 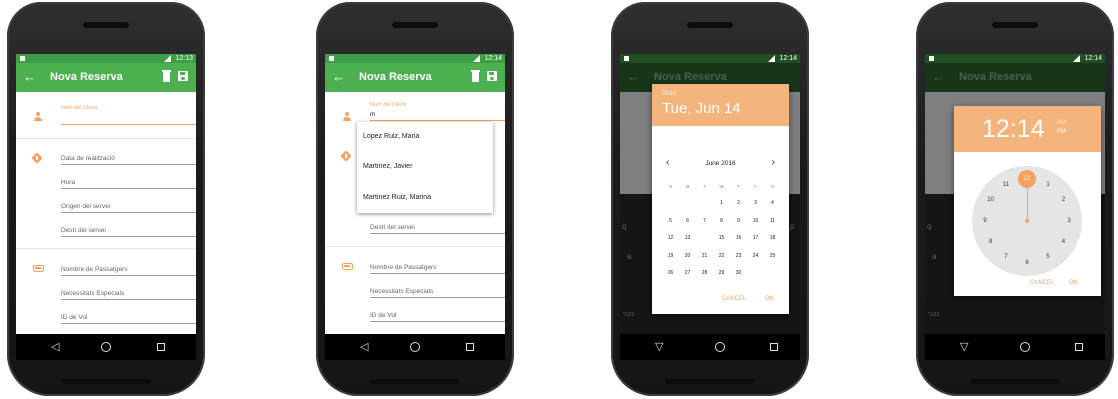 What do you see at coordinates (704, 238) in the screenshot?
I see `selected-day: 14` at bounding box center [704, 238].